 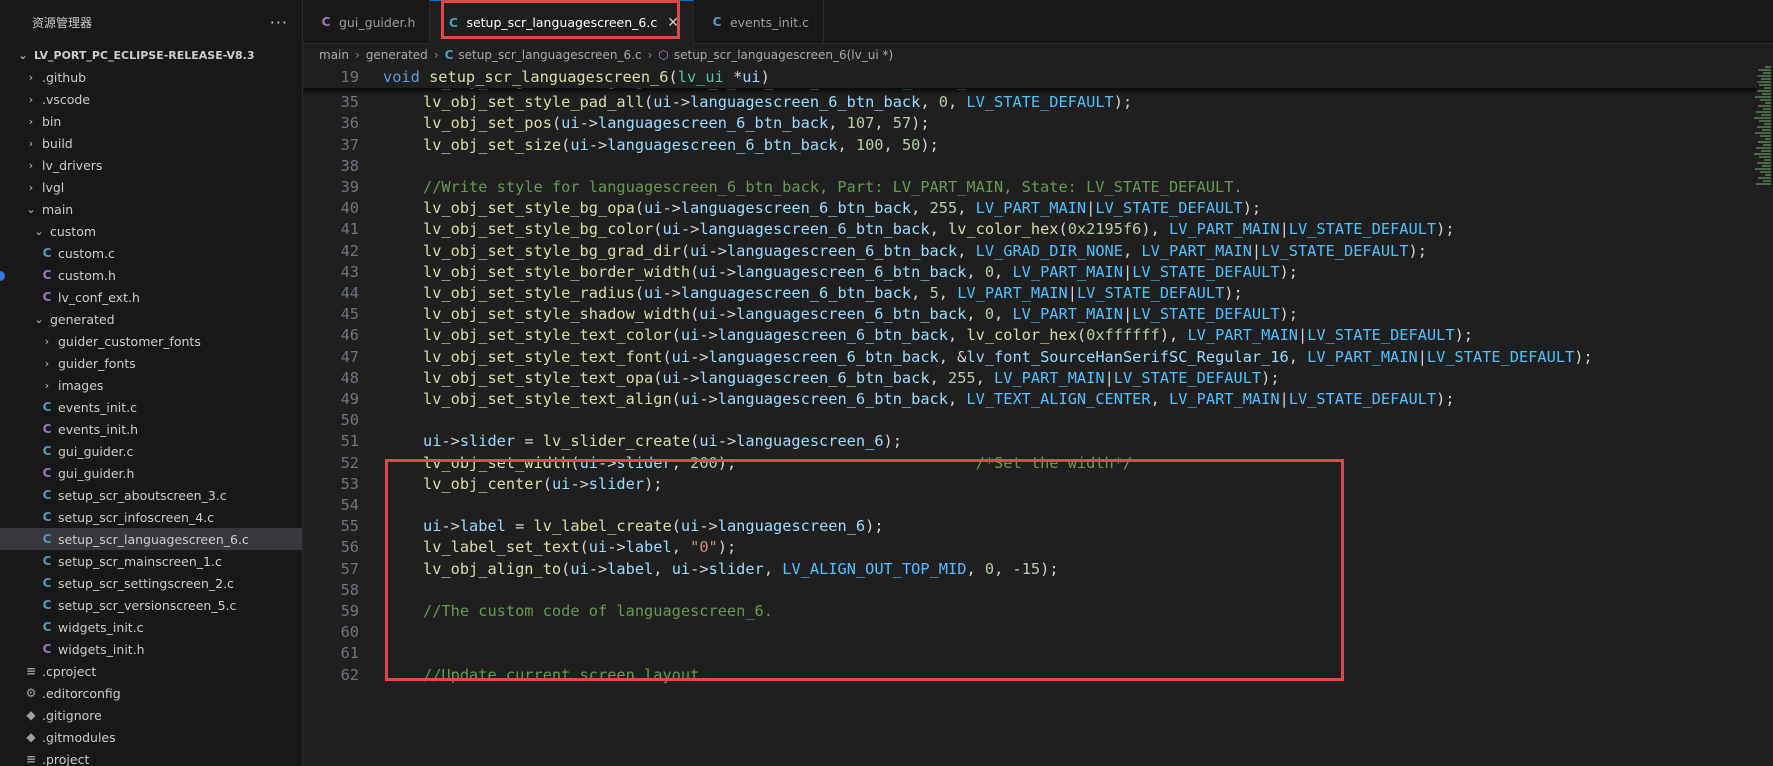 I want to click on code-token: lv_obj_set_style_text_font, so click(x=543, y=356).